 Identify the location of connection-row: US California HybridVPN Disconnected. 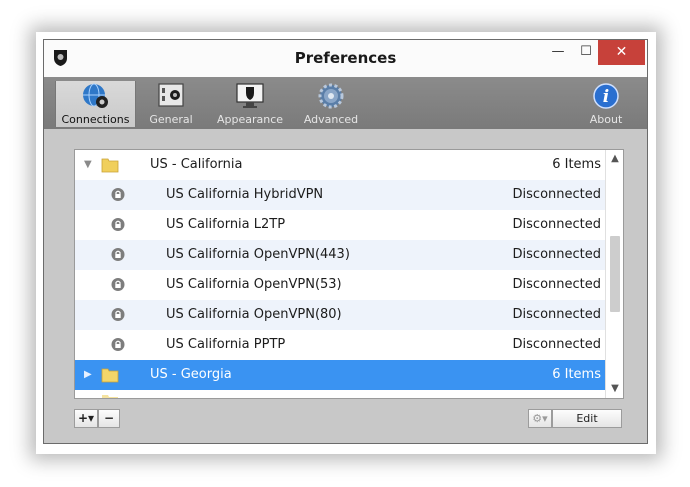
(340, 195).